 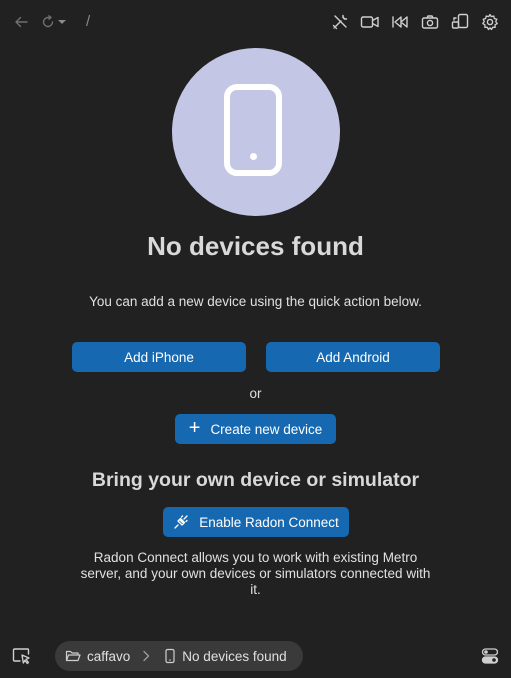 I want to click on add-android-label: Add Android, so click(x=353, y=357).